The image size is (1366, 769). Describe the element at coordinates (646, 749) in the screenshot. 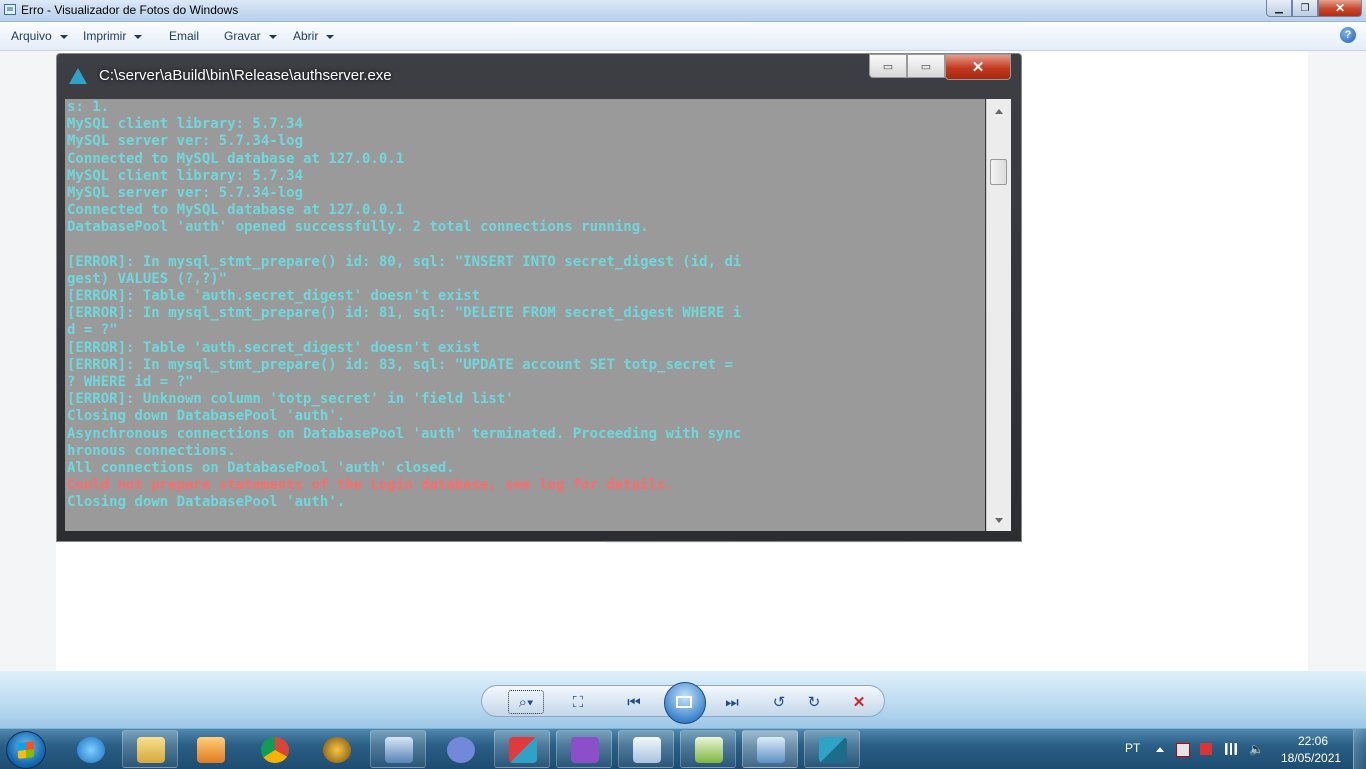

I see `notepad-icon` at that location.